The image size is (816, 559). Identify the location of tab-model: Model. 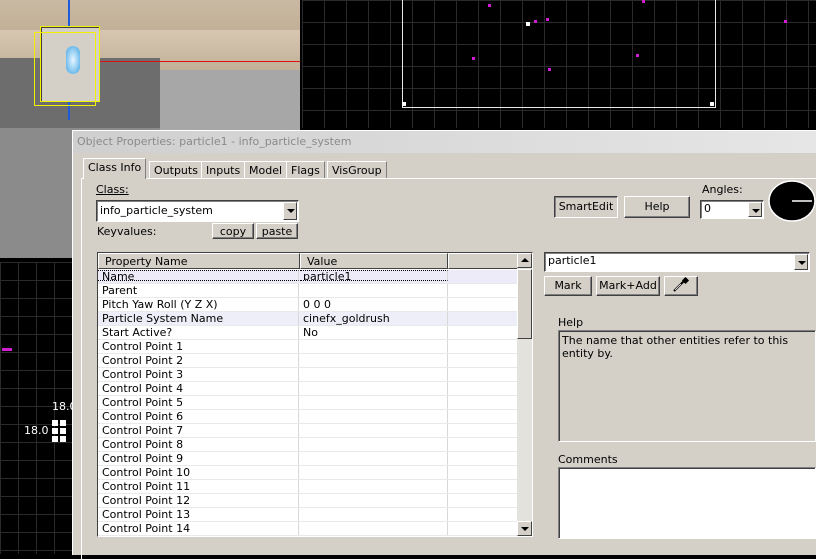
(266, 170).